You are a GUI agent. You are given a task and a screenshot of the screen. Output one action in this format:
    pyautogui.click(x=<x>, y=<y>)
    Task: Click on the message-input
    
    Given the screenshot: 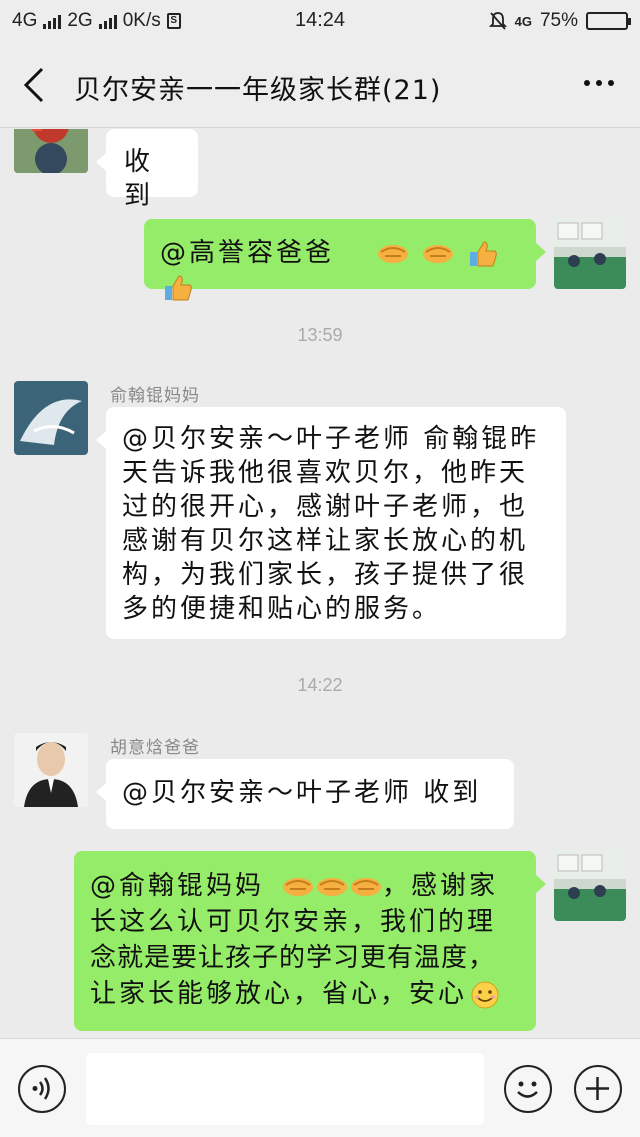 What is the action you would take?
    pyautogui.click(x=285, y=1089)
    